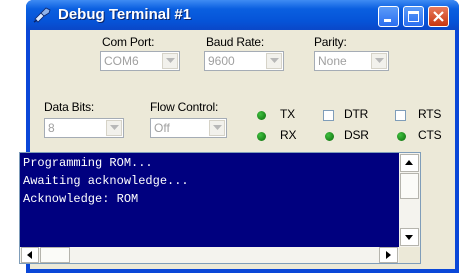 This screenshot has width=473, height=277. I want to click on dsr-indicator-led, so click(329, 136).